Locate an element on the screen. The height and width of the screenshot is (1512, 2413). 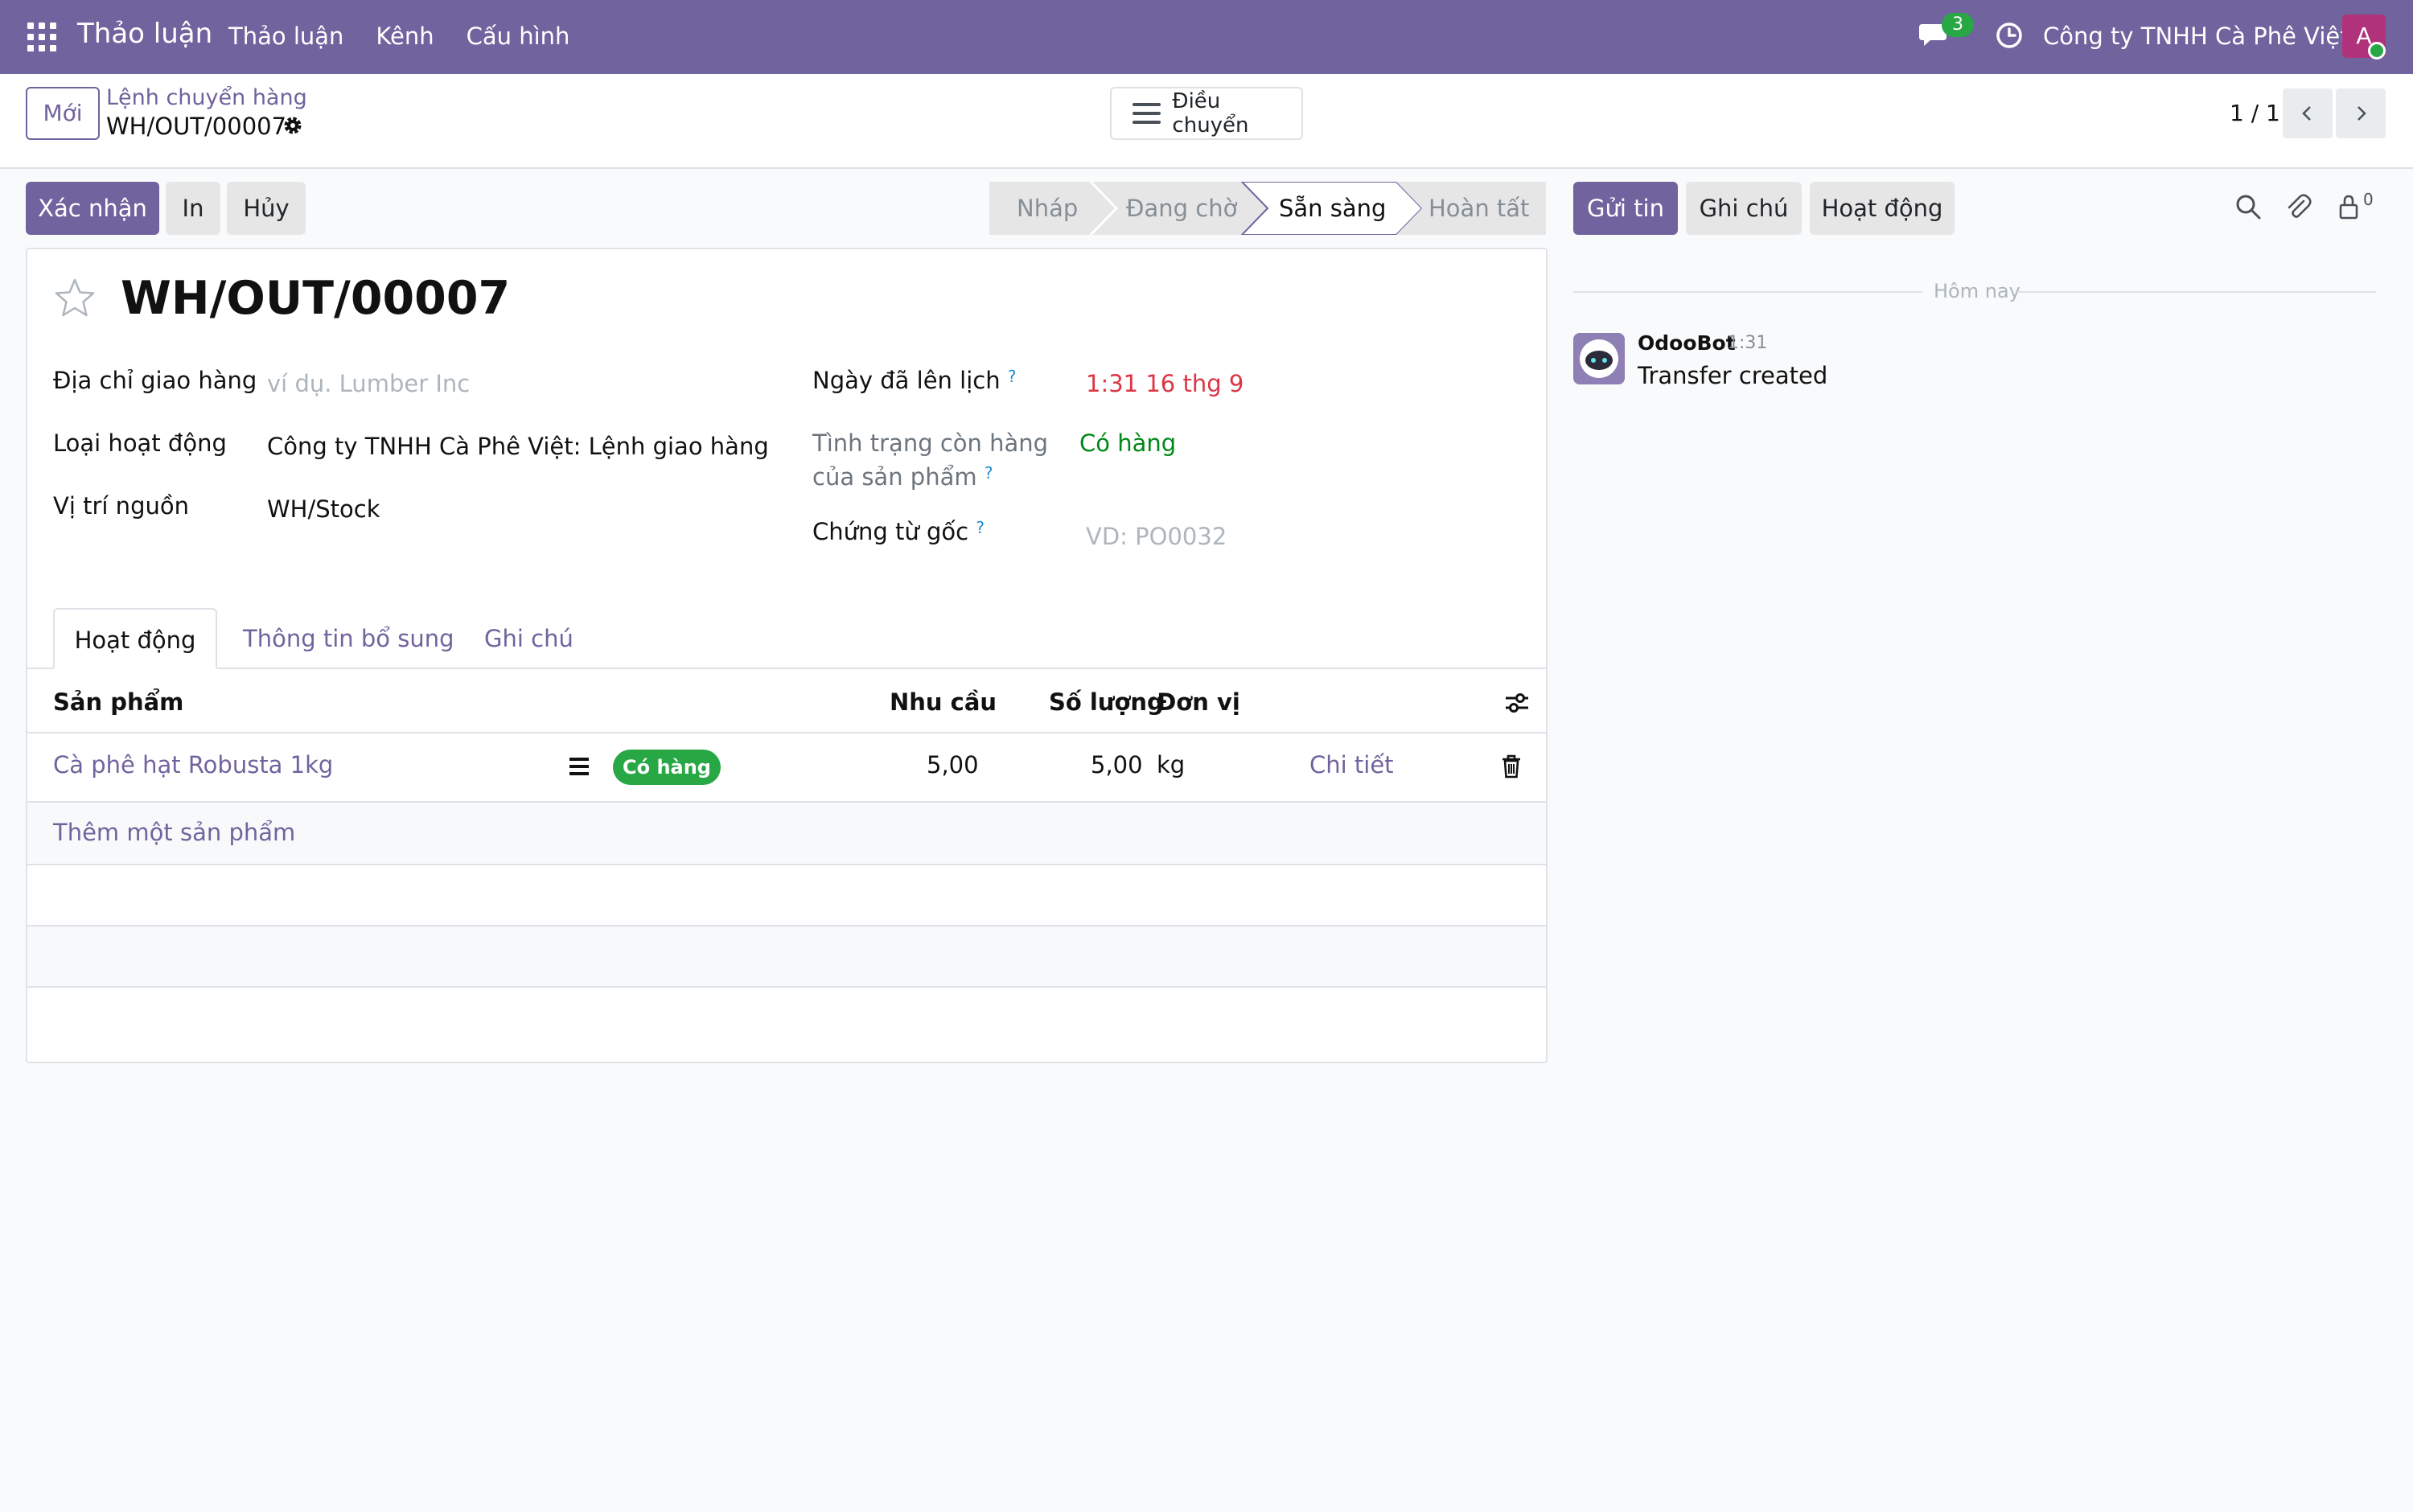
source-location-label: Vị trí nguồn is located at coordinates (121, 506).